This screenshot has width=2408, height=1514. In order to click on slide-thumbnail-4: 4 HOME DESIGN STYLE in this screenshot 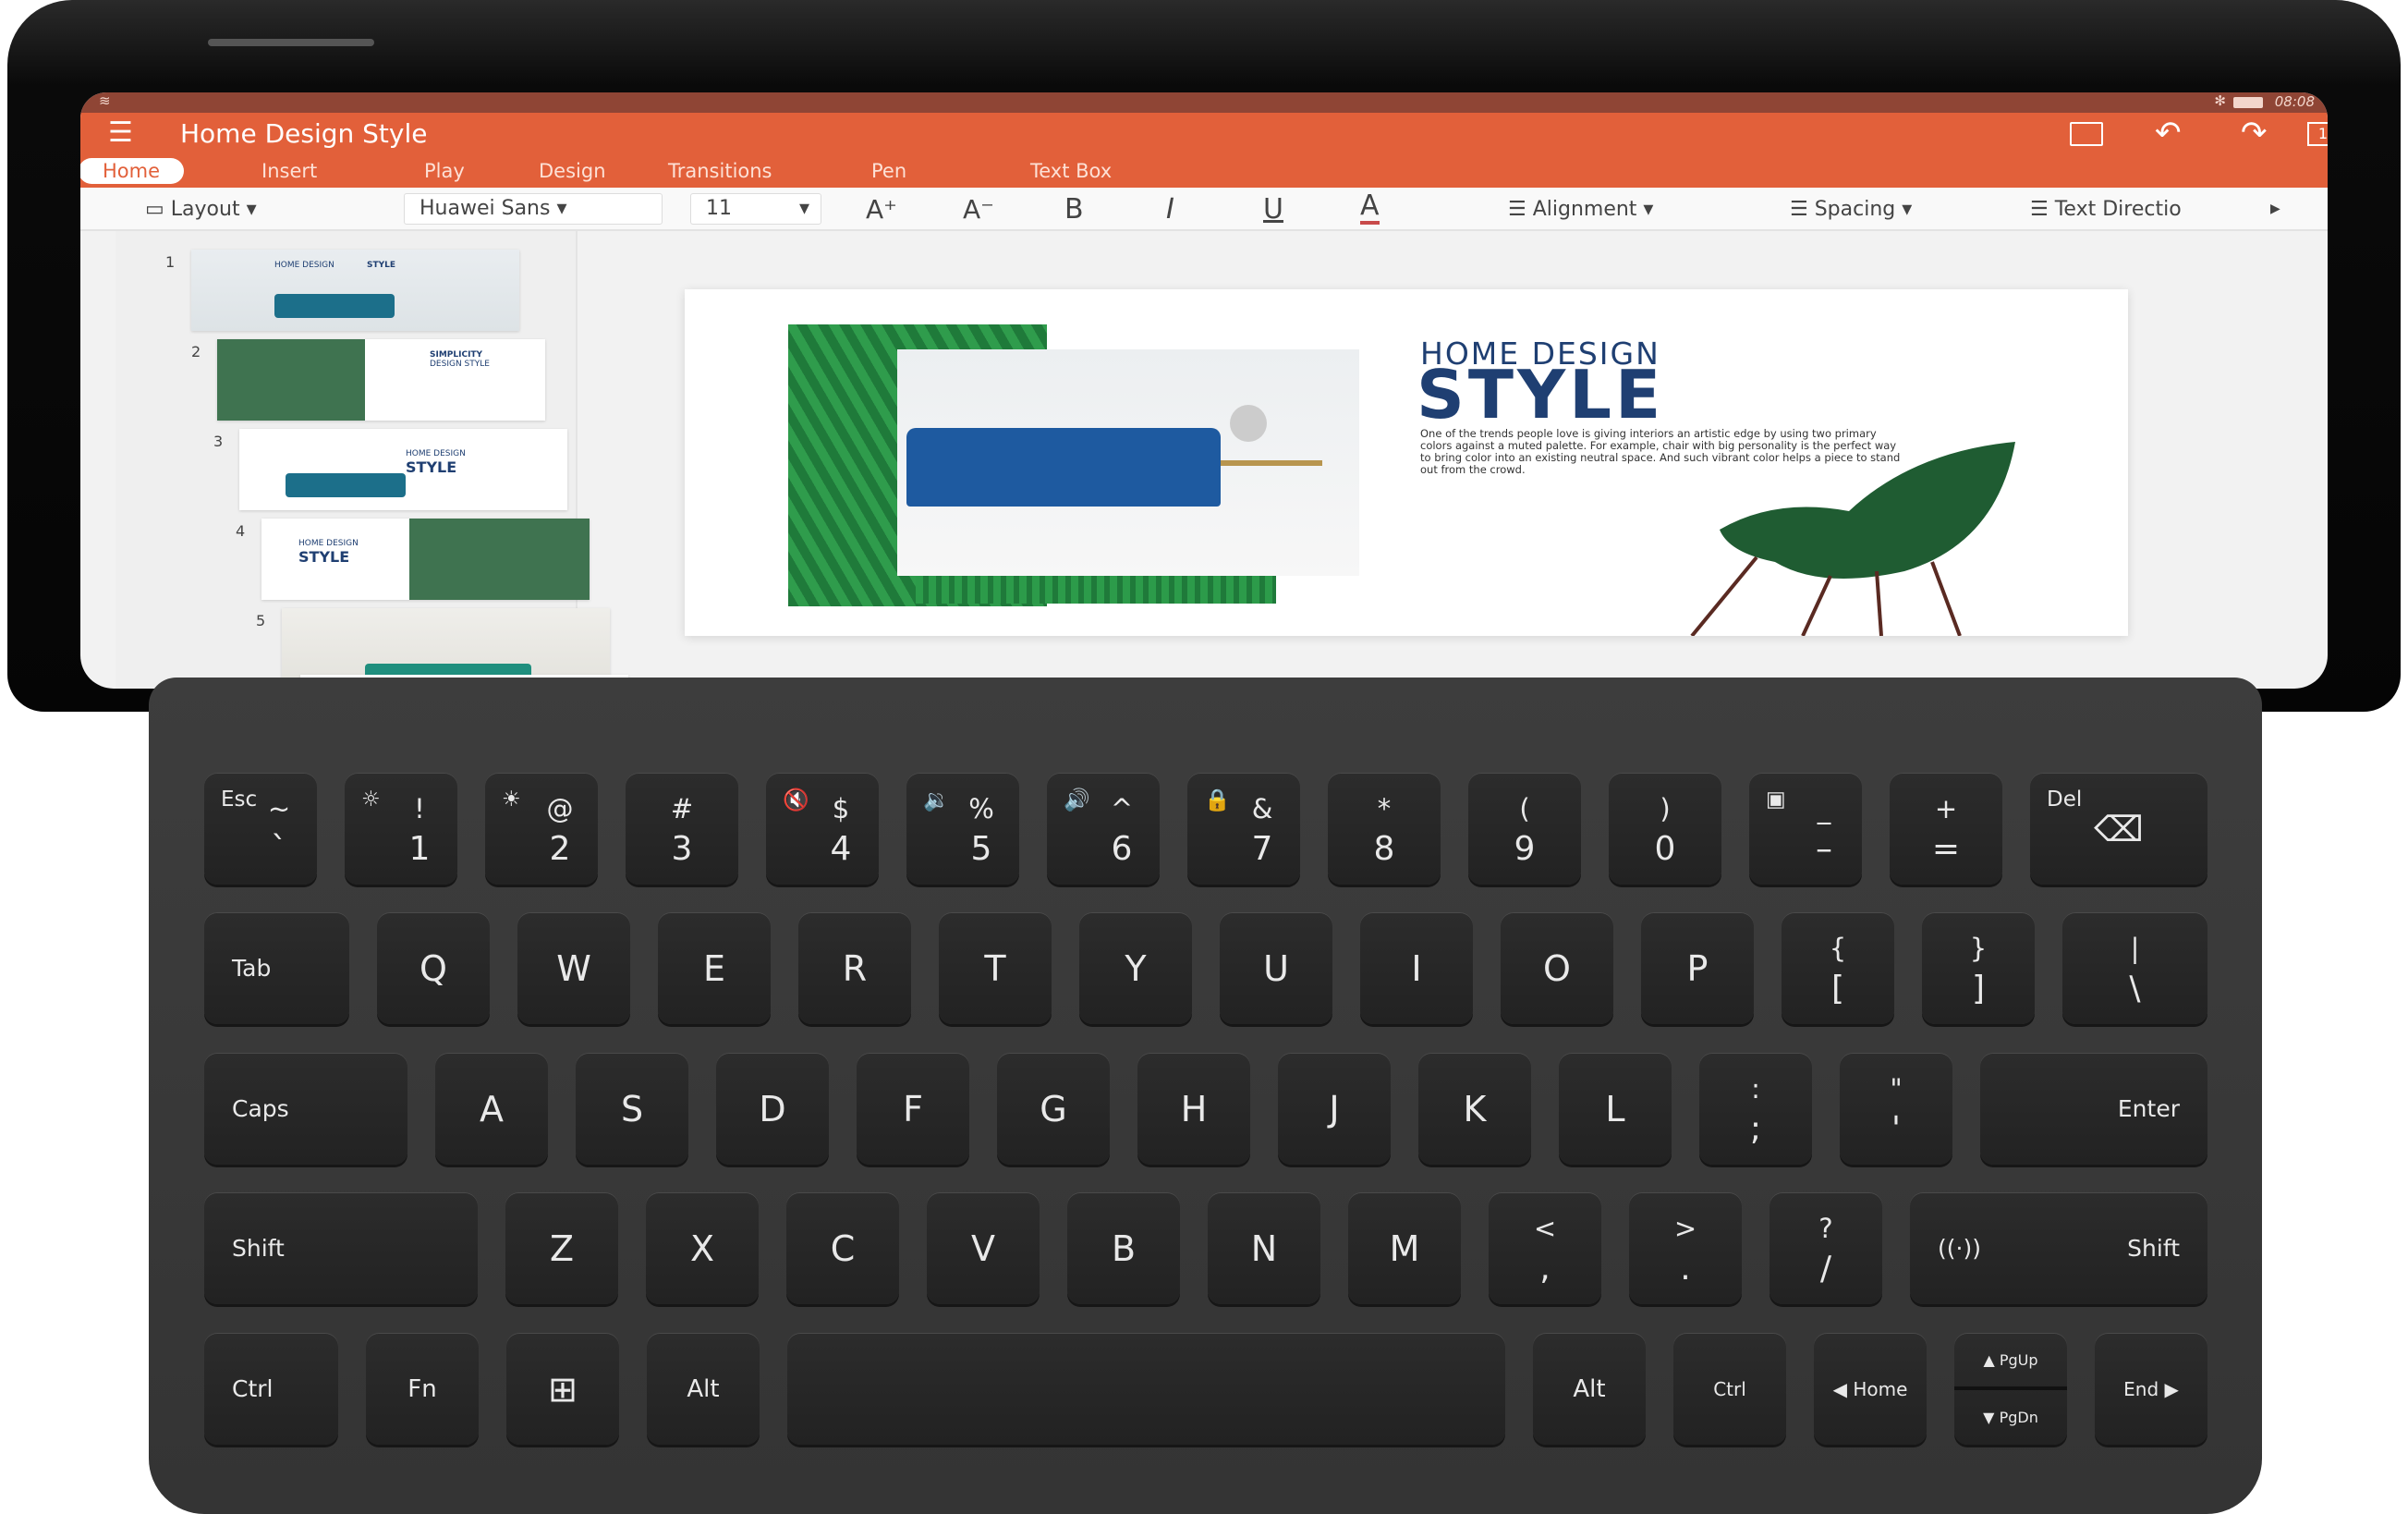, I will do `click(413, 559)`.